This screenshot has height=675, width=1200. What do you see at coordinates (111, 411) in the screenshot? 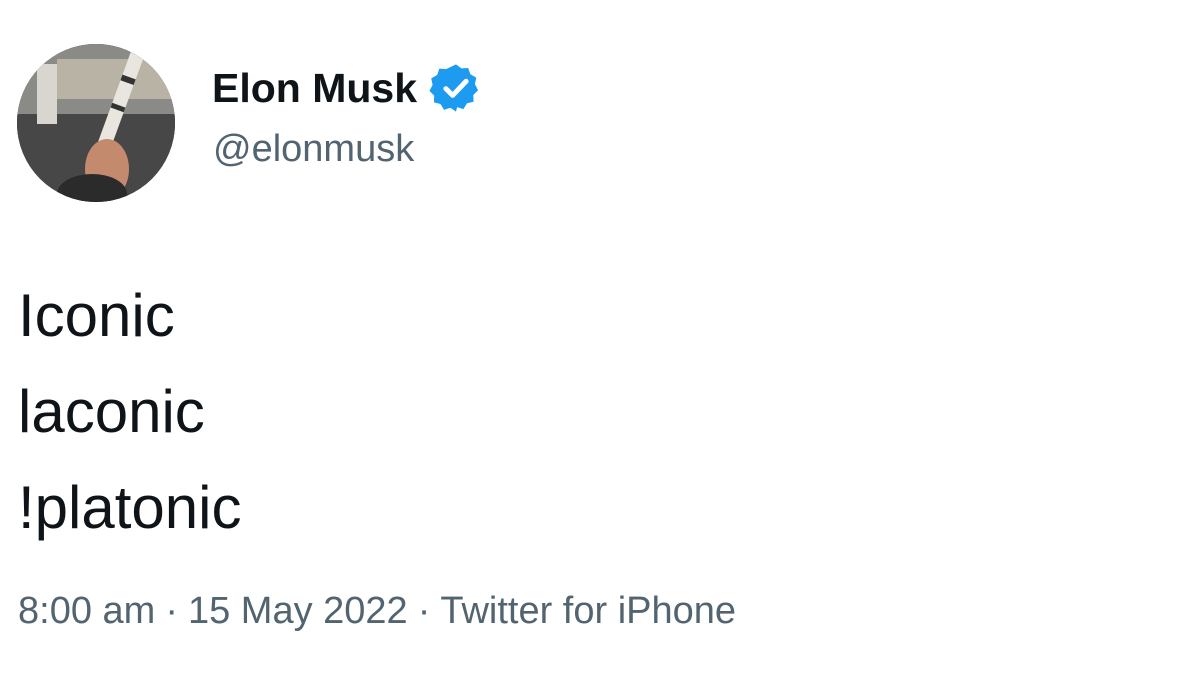
I see `tweet-text-line: laconic` at bounding box center [111, 411].